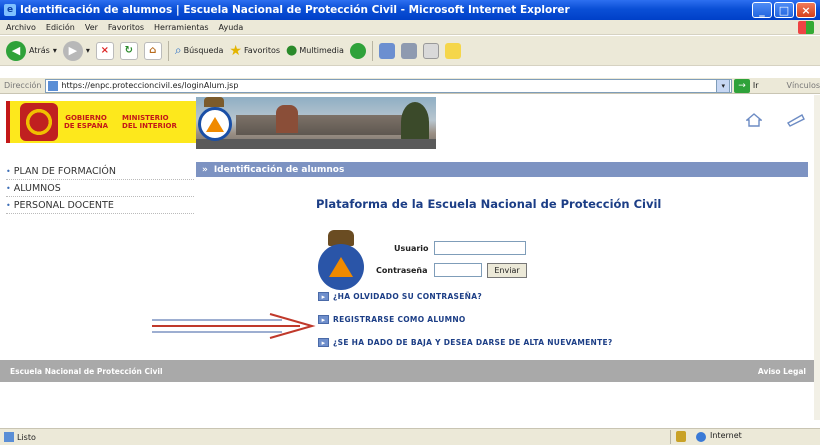 The image size is (820, 445). I want to click on chevron-down-icon: », so click(205, 169).